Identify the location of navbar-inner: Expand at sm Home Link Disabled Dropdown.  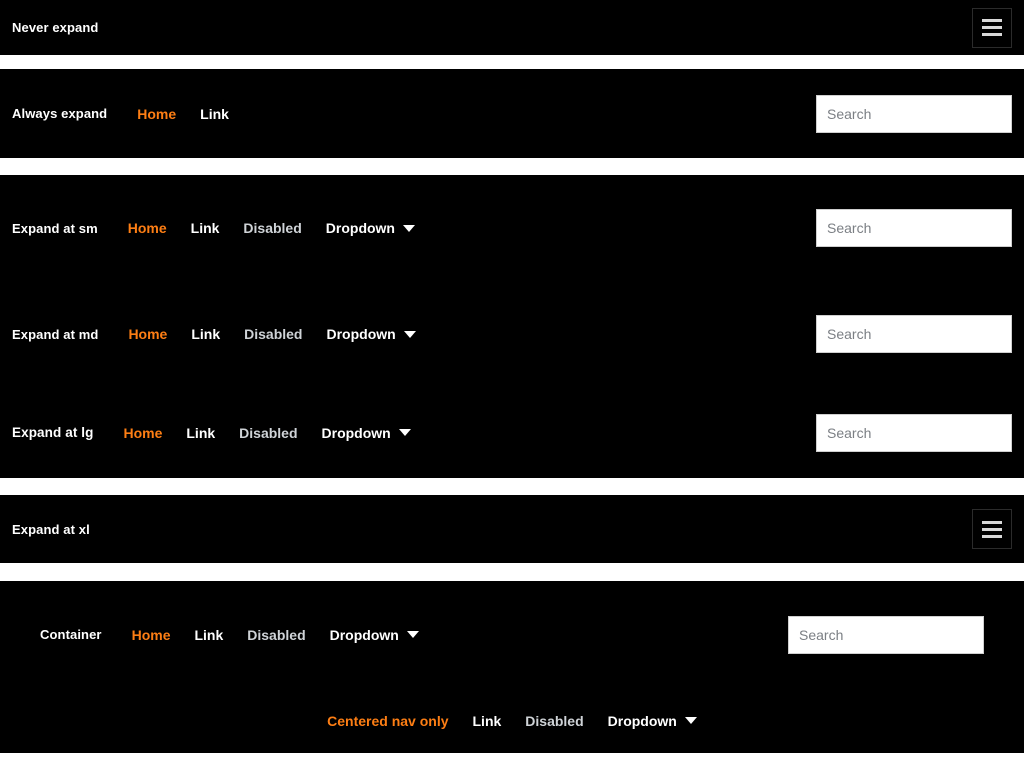
(512, 228).